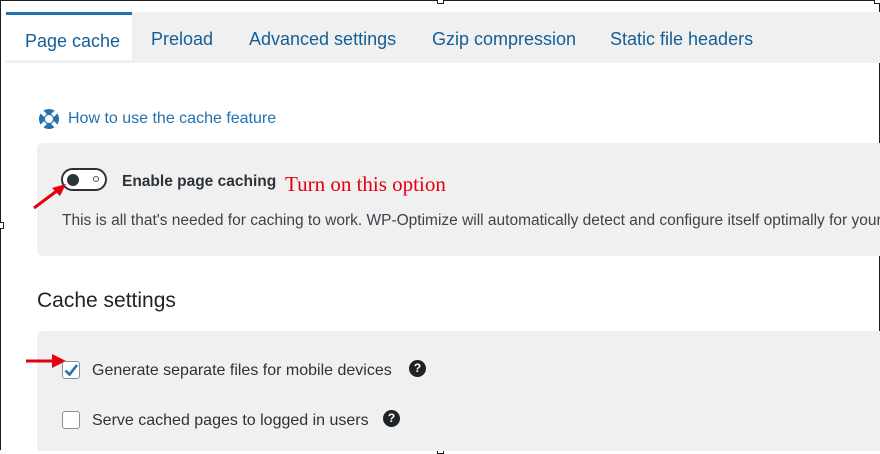 The height and width of the screenshot is (454, 880). I want to click on resize-handle-top-mid, so click(440, 2).